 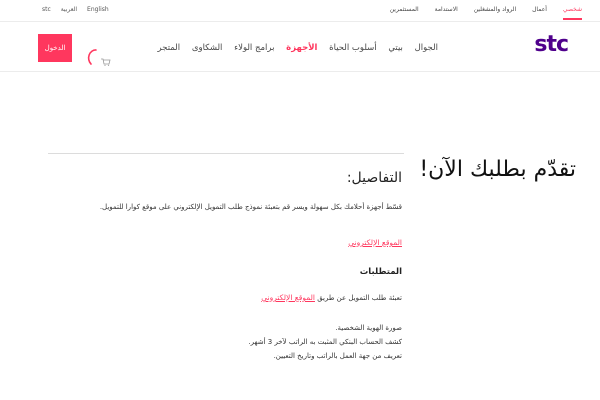 What do you see at coordinates (446, 9) in the screenshot?
I see `segment-sustainability: الاستدامة` at bounding box center [446, 9].